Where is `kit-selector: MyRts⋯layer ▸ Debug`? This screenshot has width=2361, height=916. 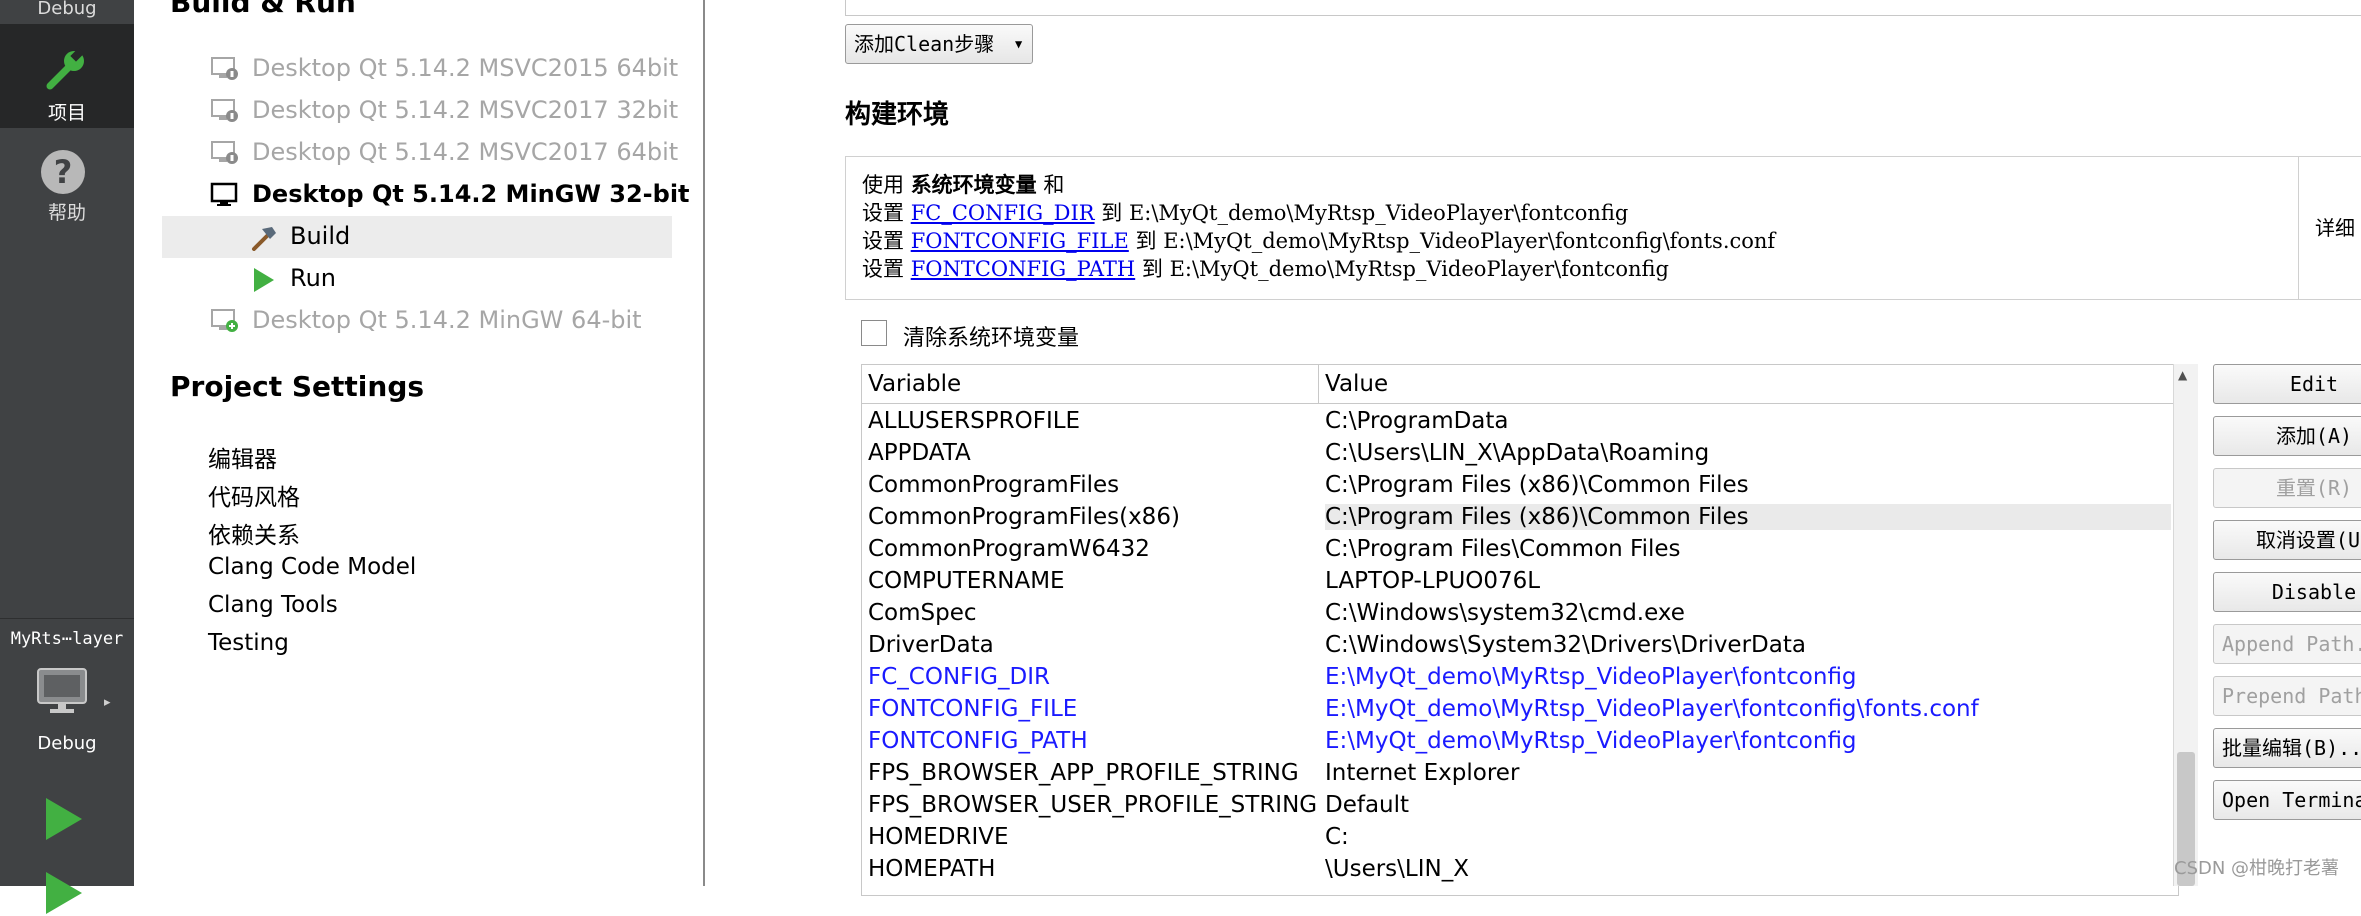 kit-selector: MyRts⋯layer ▸ Debug is located at coordinates (67, 688).